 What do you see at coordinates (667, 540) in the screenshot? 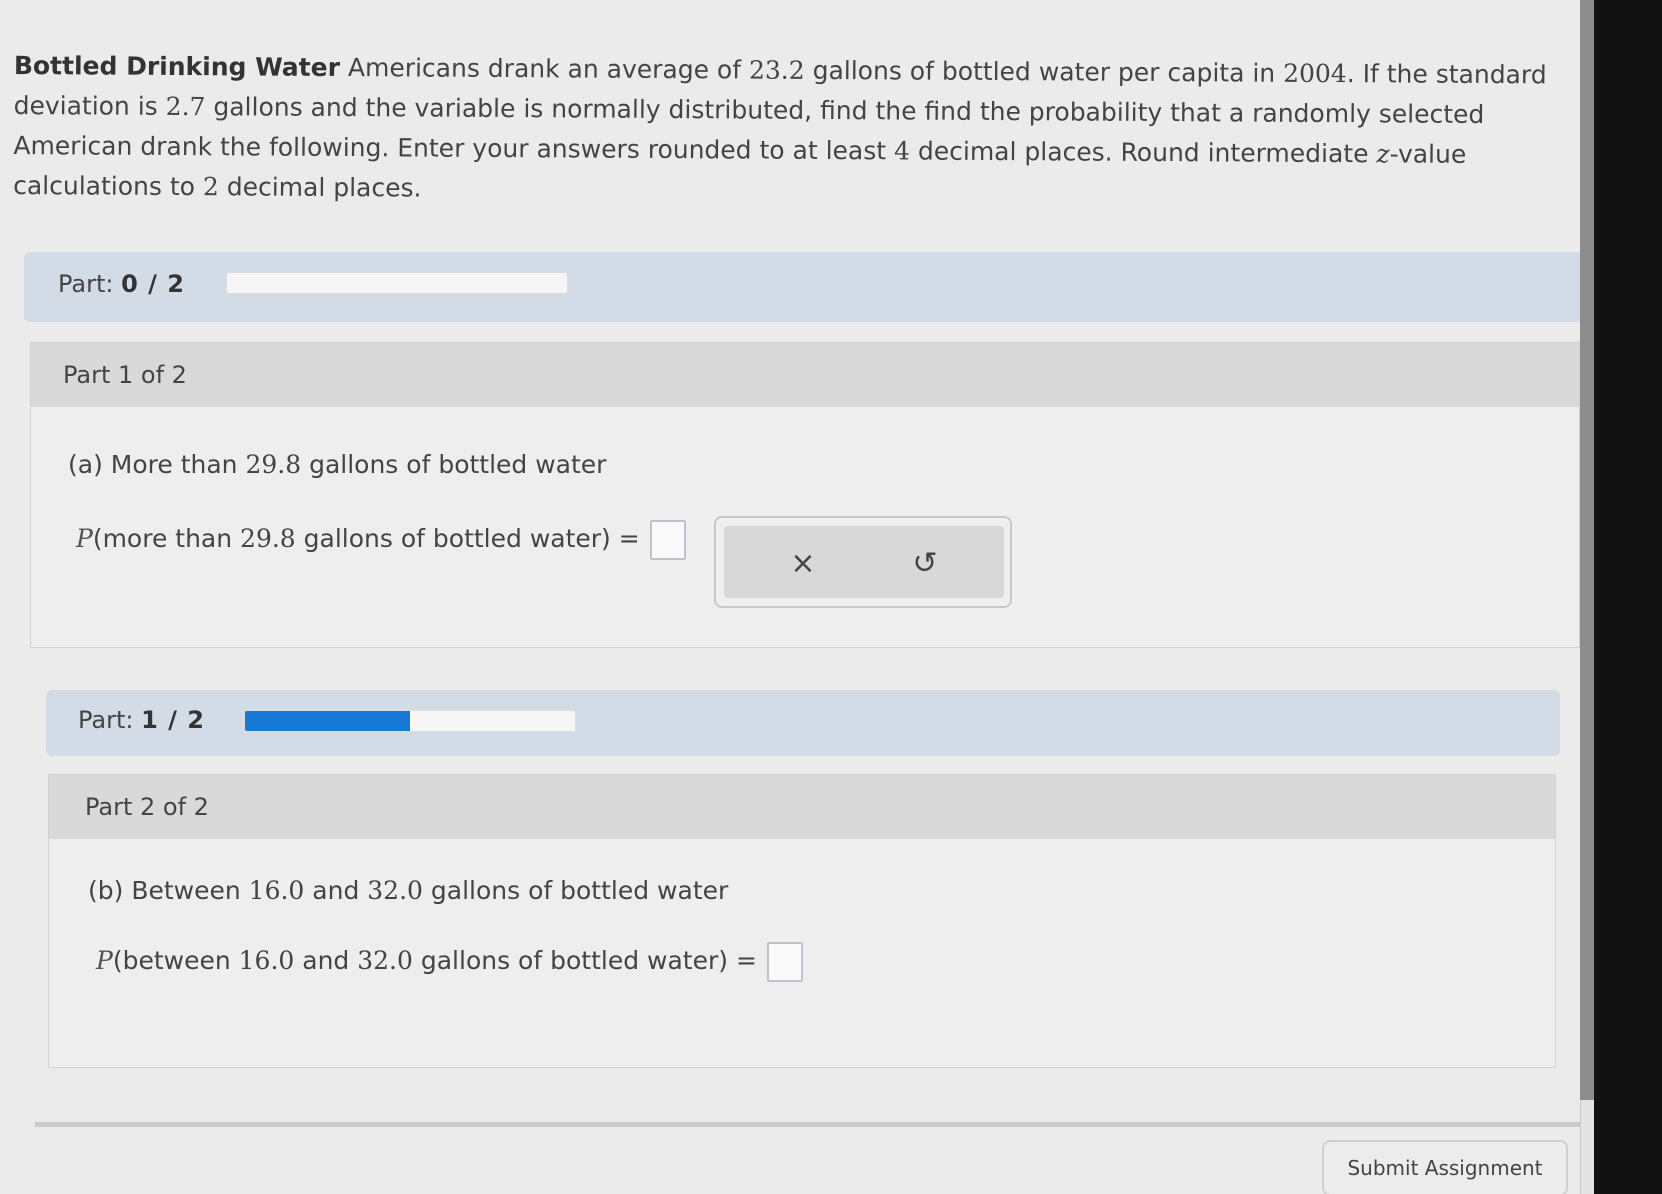
I see `answer-input-a` at bounding box center [667, 540].